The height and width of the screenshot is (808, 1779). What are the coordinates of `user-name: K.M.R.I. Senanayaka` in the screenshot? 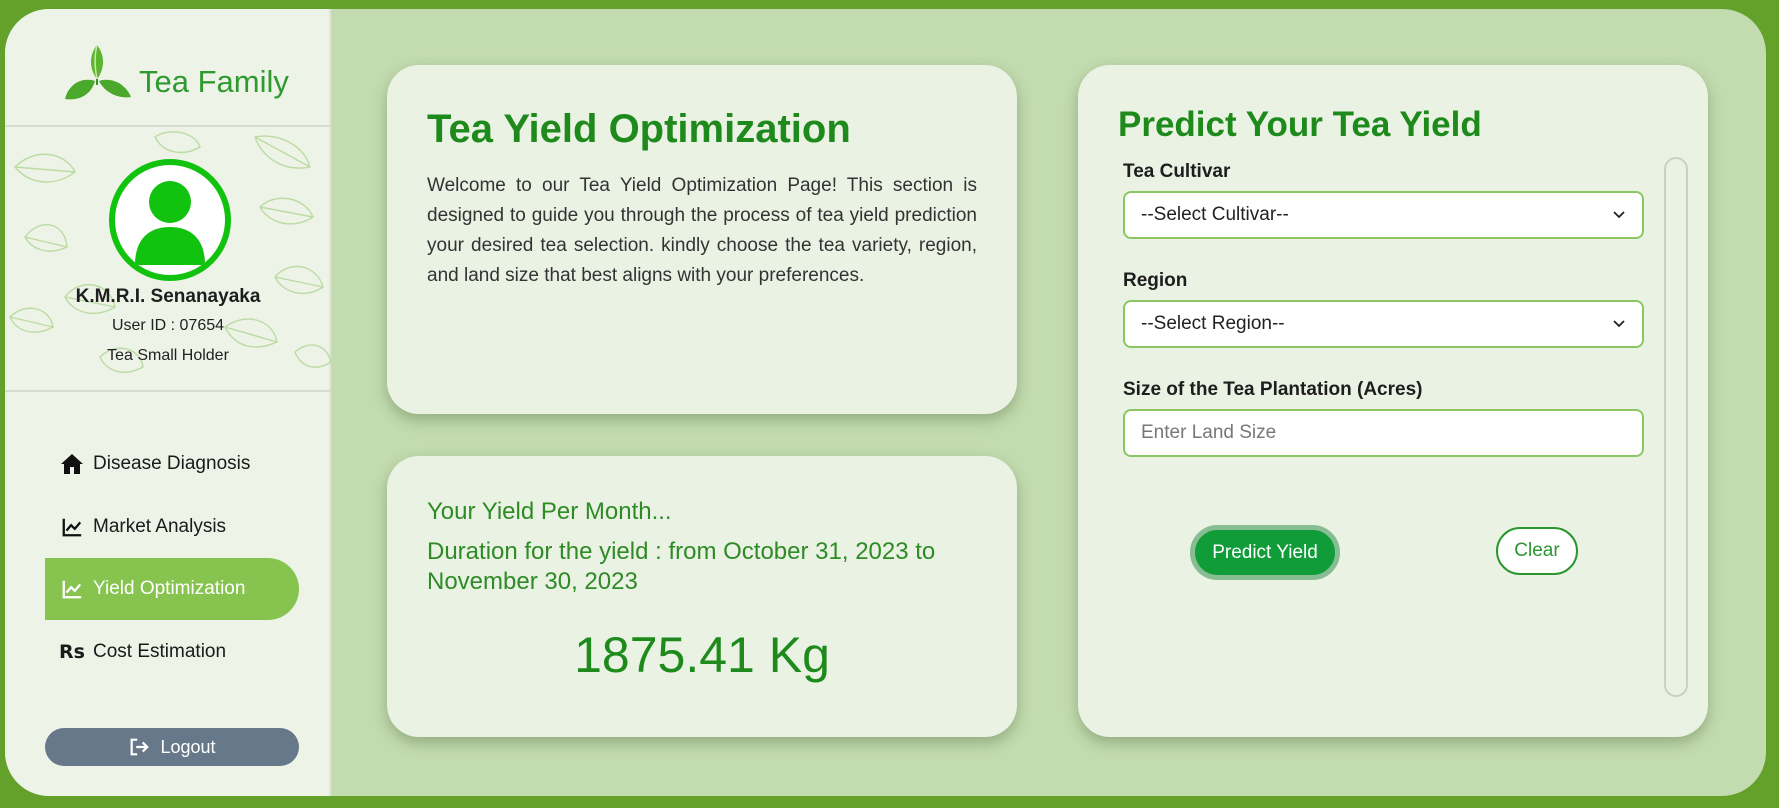 It's located at (168, 296).